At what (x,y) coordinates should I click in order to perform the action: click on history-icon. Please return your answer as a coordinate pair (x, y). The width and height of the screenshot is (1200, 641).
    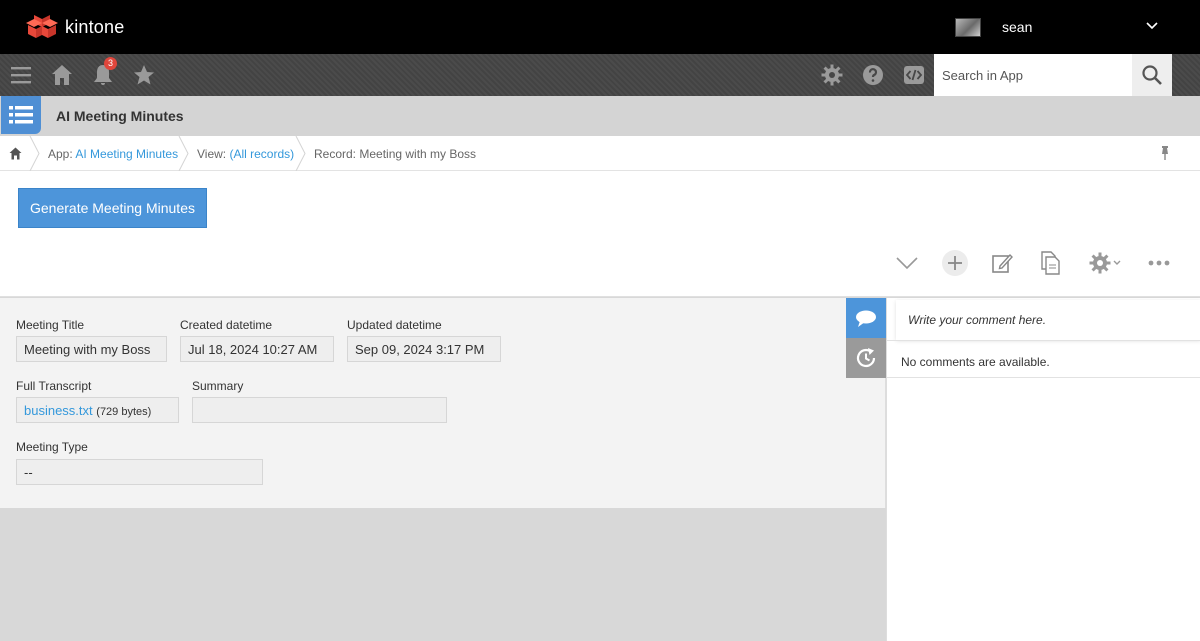
    Looking at the image, I should click on (866, 358).